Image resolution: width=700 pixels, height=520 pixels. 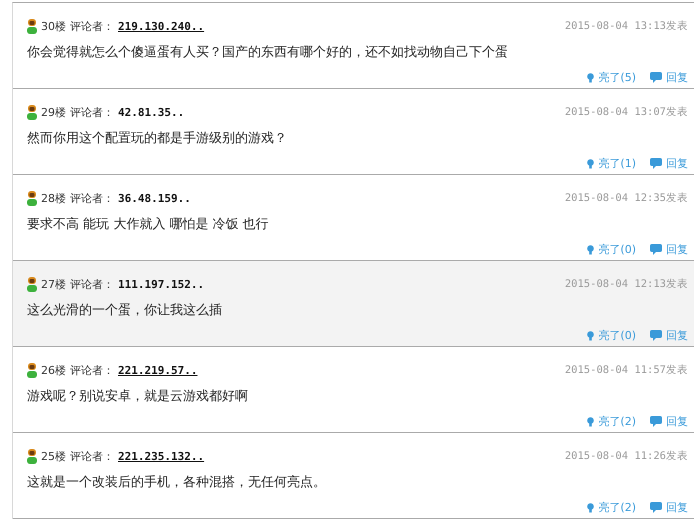 What do you see at coordinates (161, 26) in the screenshot?
I see `reviewer-ip-link: 219.130.240..` at bounding box center [161, 26].